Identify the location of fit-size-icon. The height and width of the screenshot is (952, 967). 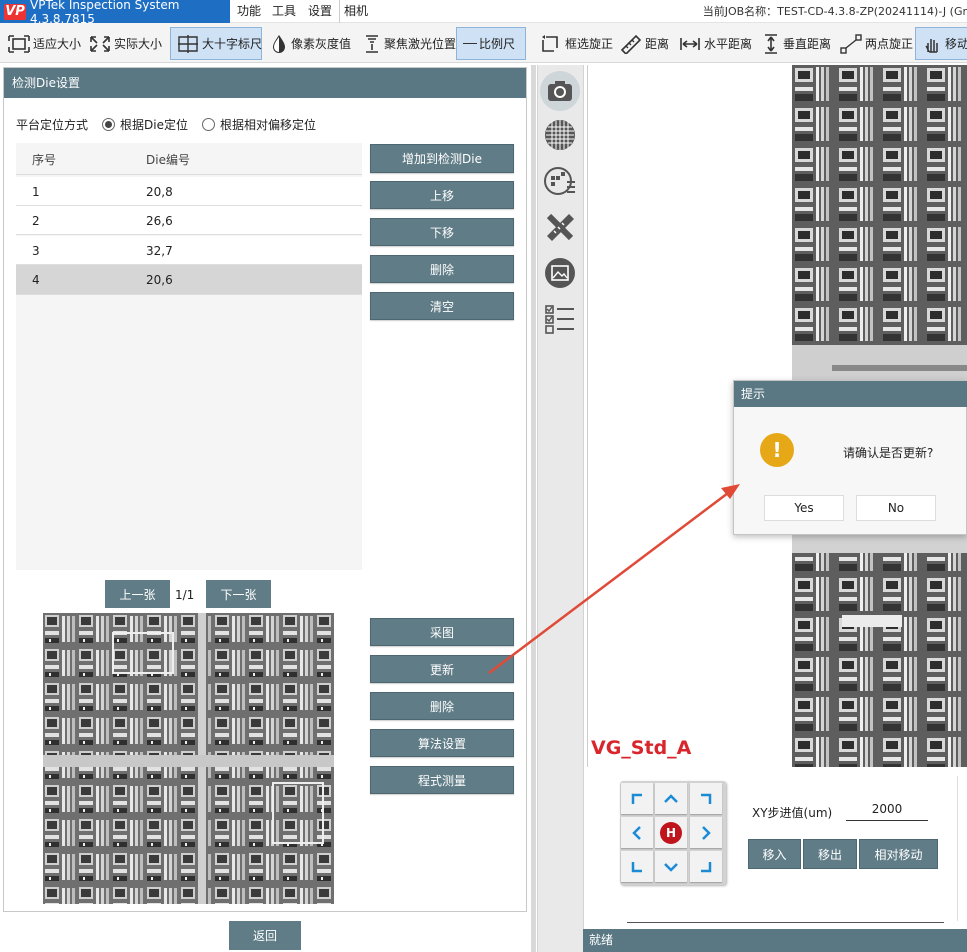
(19, 43).